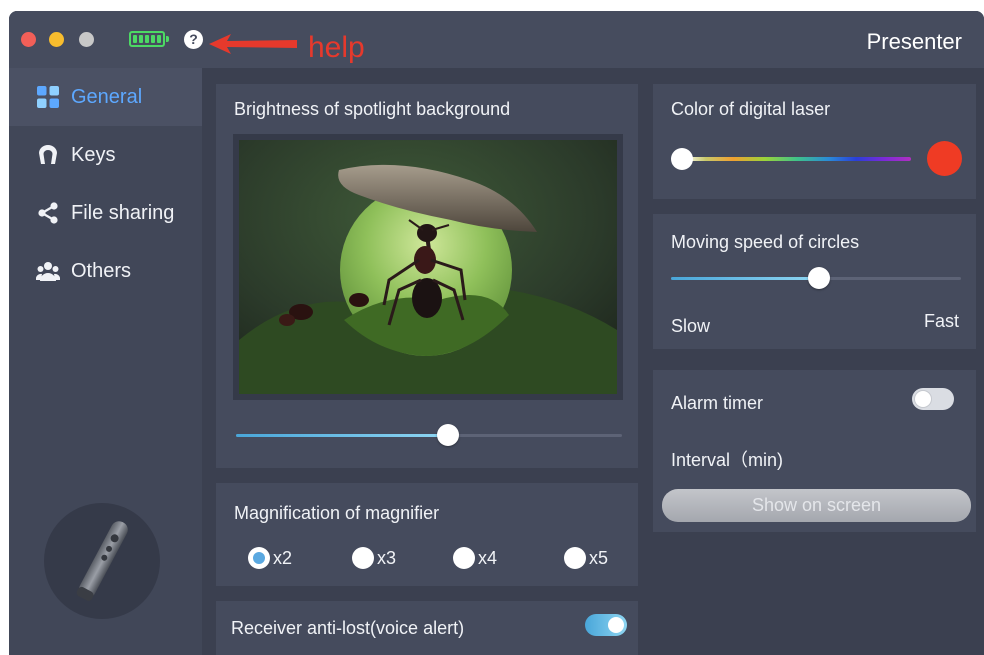 Image resolution: width=984 pixels, height=655 pixels. Describe the element at coordinates (48, 155) in the screenshot. I see `remote-keys-icon` at that location.